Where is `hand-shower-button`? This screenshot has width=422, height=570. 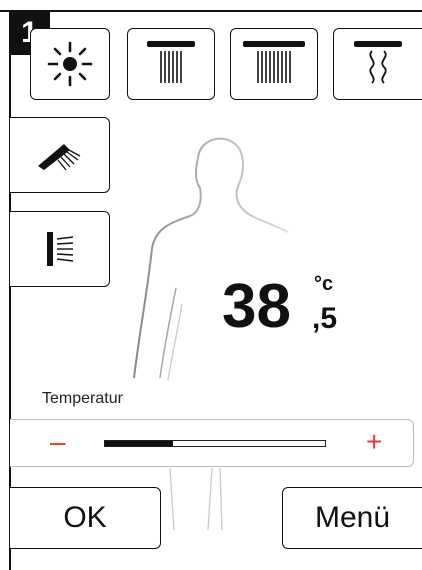 hand-shower-button is located at coordinates (60, 155).